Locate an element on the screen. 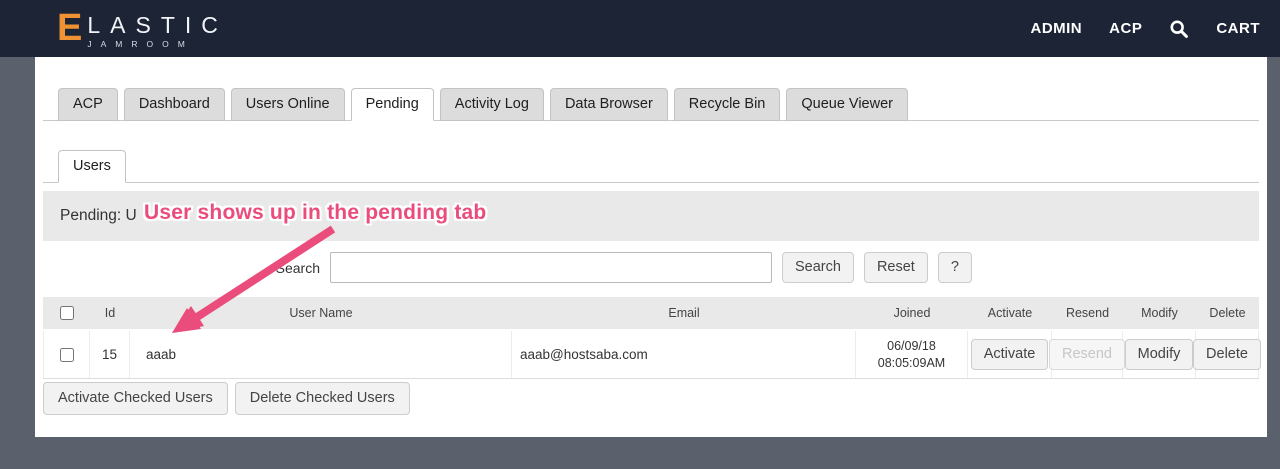 The height and width of the screenshot is (469, 1280). nav-acp: ACP is located at coordinates (1125, 28).